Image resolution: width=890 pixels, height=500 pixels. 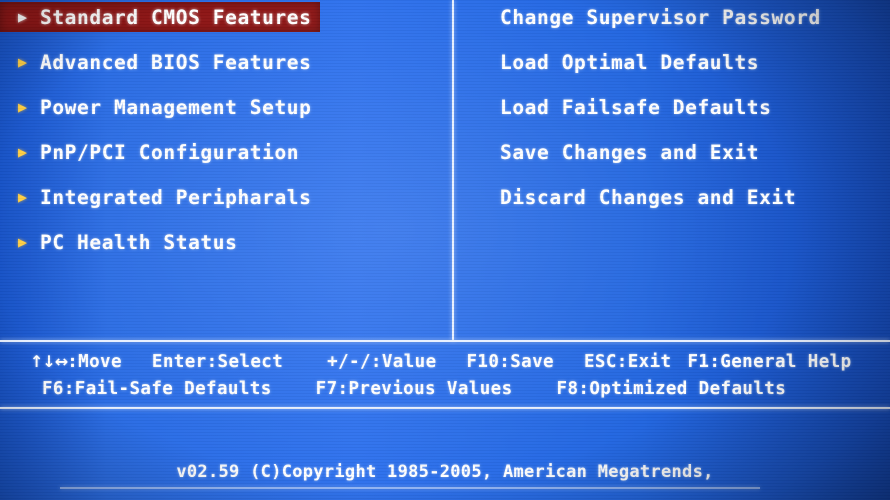 I want to click on menu-item-label: PnP/PCI Configuration, so click(x=170, y=152).